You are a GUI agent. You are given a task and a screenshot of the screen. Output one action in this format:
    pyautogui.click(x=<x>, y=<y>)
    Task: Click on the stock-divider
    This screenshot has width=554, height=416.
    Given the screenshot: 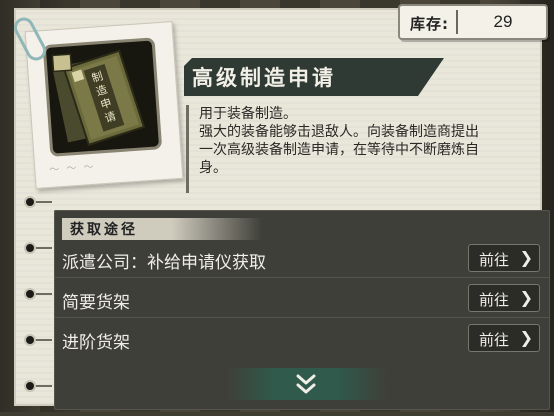 What is the action you would take?
    pyautogui.click(x=457, y=22)
    